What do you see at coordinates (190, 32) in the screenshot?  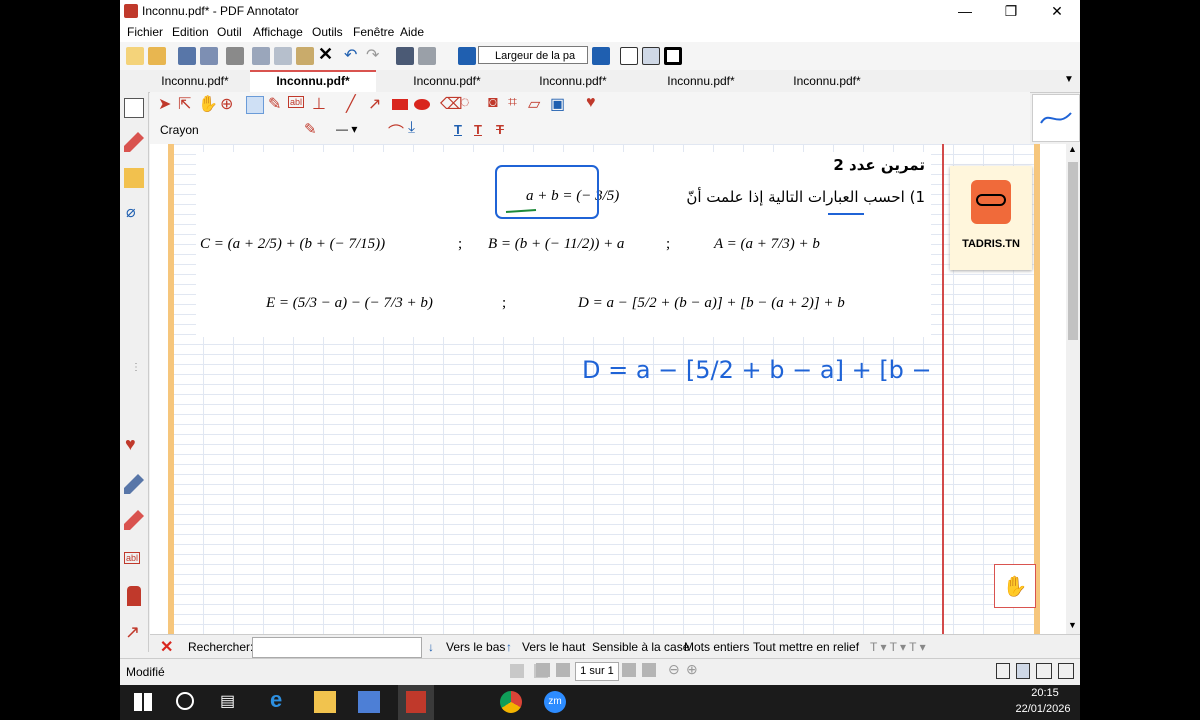 I see `menu-edition: Edition` at bounding box center [190, 32].